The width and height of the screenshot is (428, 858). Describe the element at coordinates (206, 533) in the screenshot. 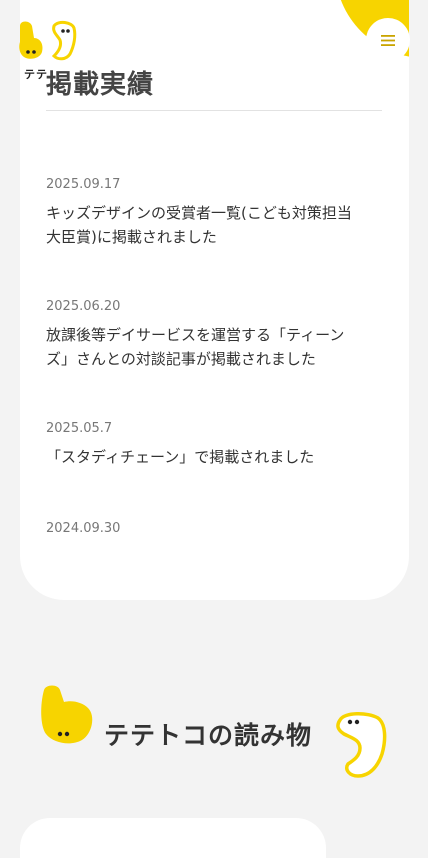

I see `news-item: 2024.09.30` at that location.